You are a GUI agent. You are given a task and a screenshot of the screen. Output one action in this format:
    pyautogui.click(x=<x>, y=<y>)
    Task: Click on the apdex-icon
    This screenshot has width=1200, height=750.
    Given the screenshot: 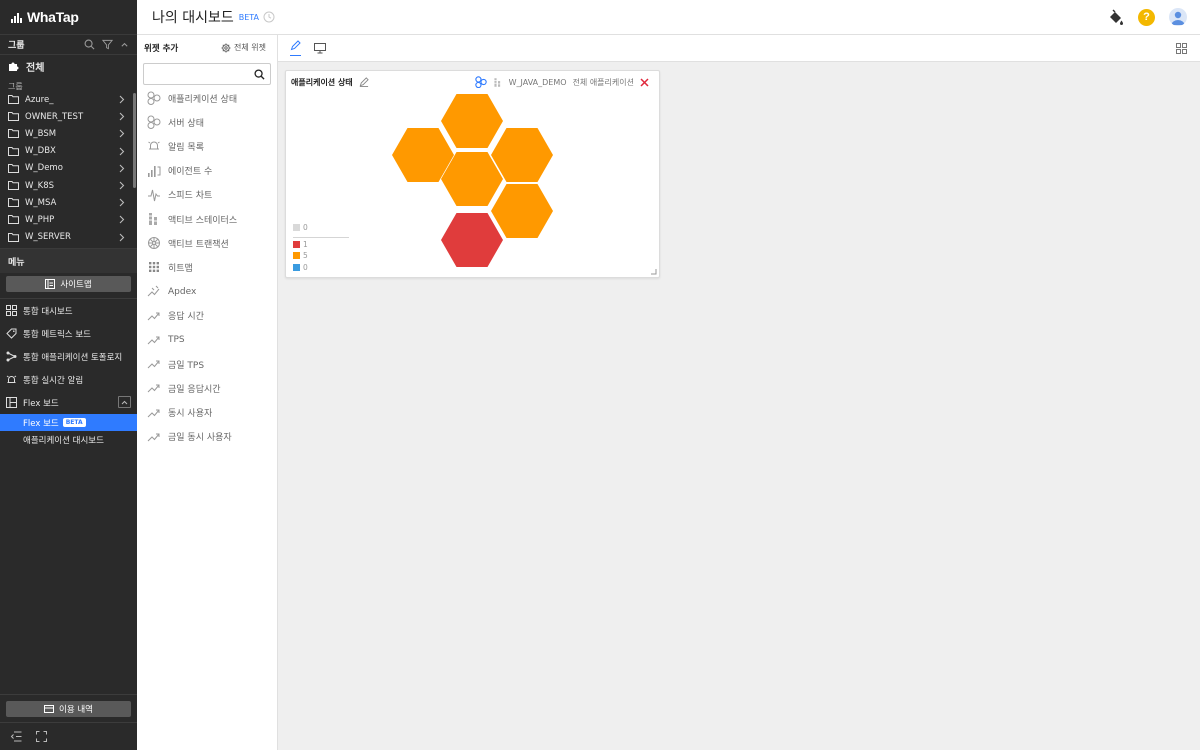 What is the action you would take?
    pyautogui.click(x=153, y=290)
    